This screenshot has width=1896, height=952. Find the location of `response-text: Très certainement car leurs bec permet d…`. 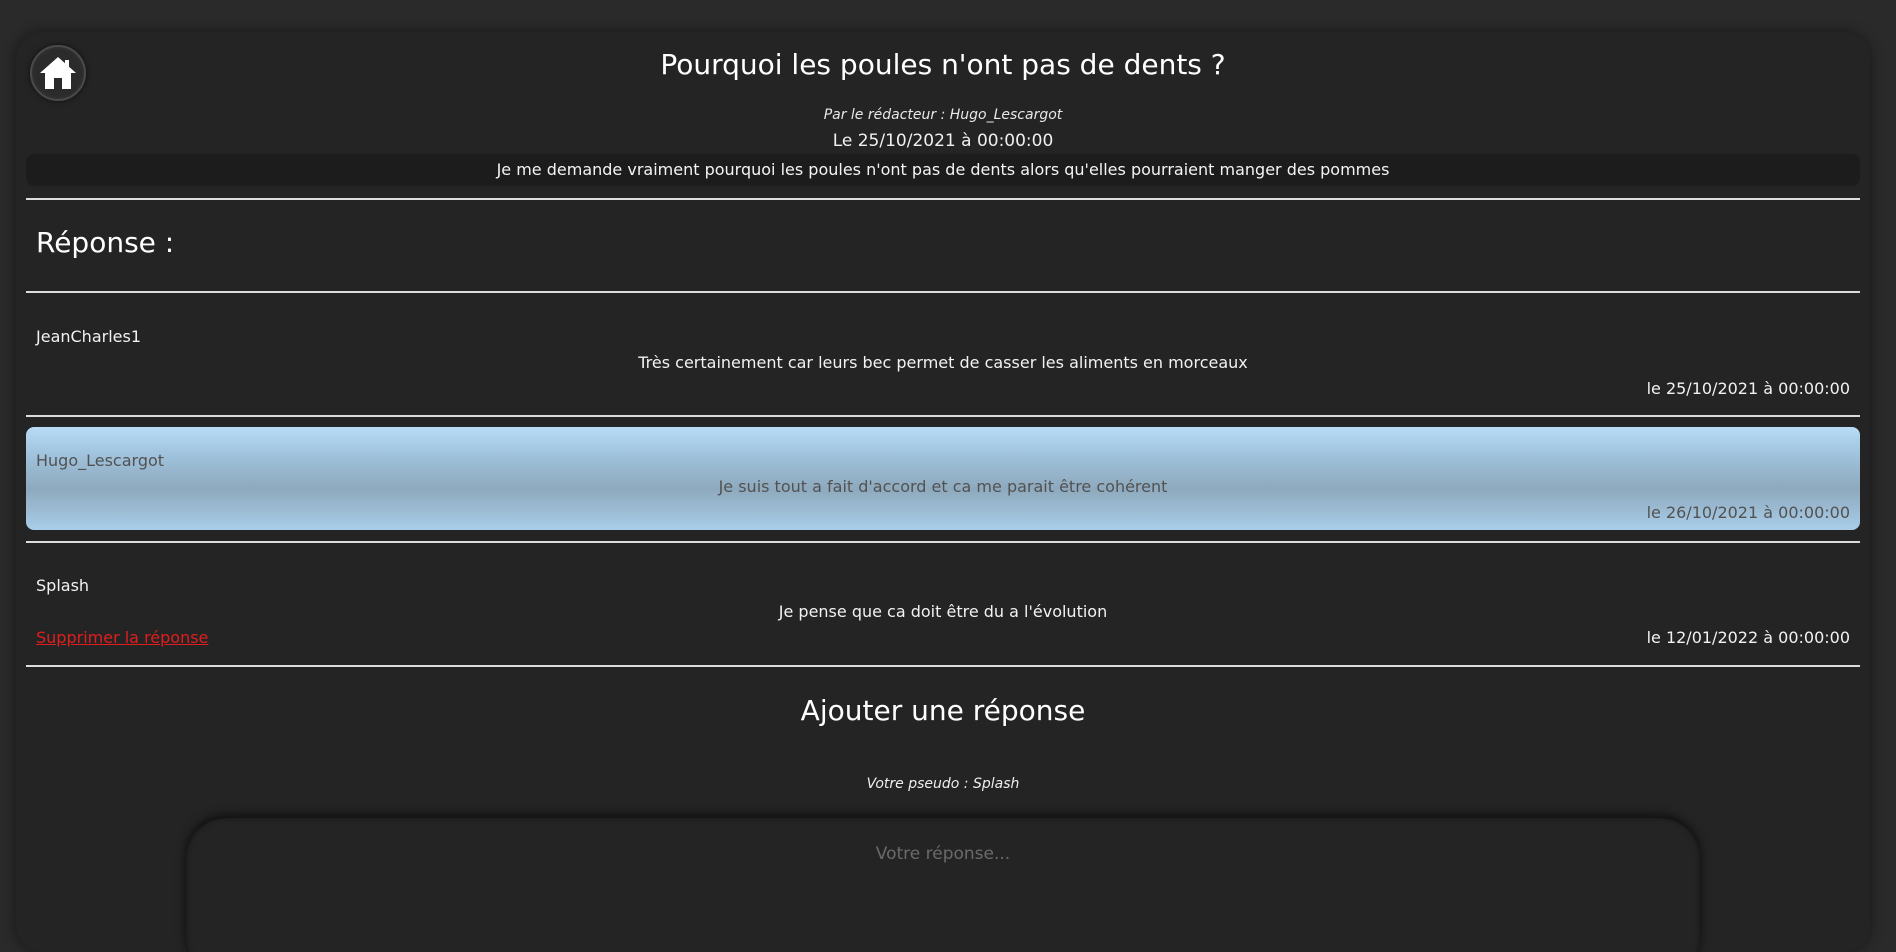

response-text: Très certainement car leurs bec permet d… is located at coordinates (943, 362).